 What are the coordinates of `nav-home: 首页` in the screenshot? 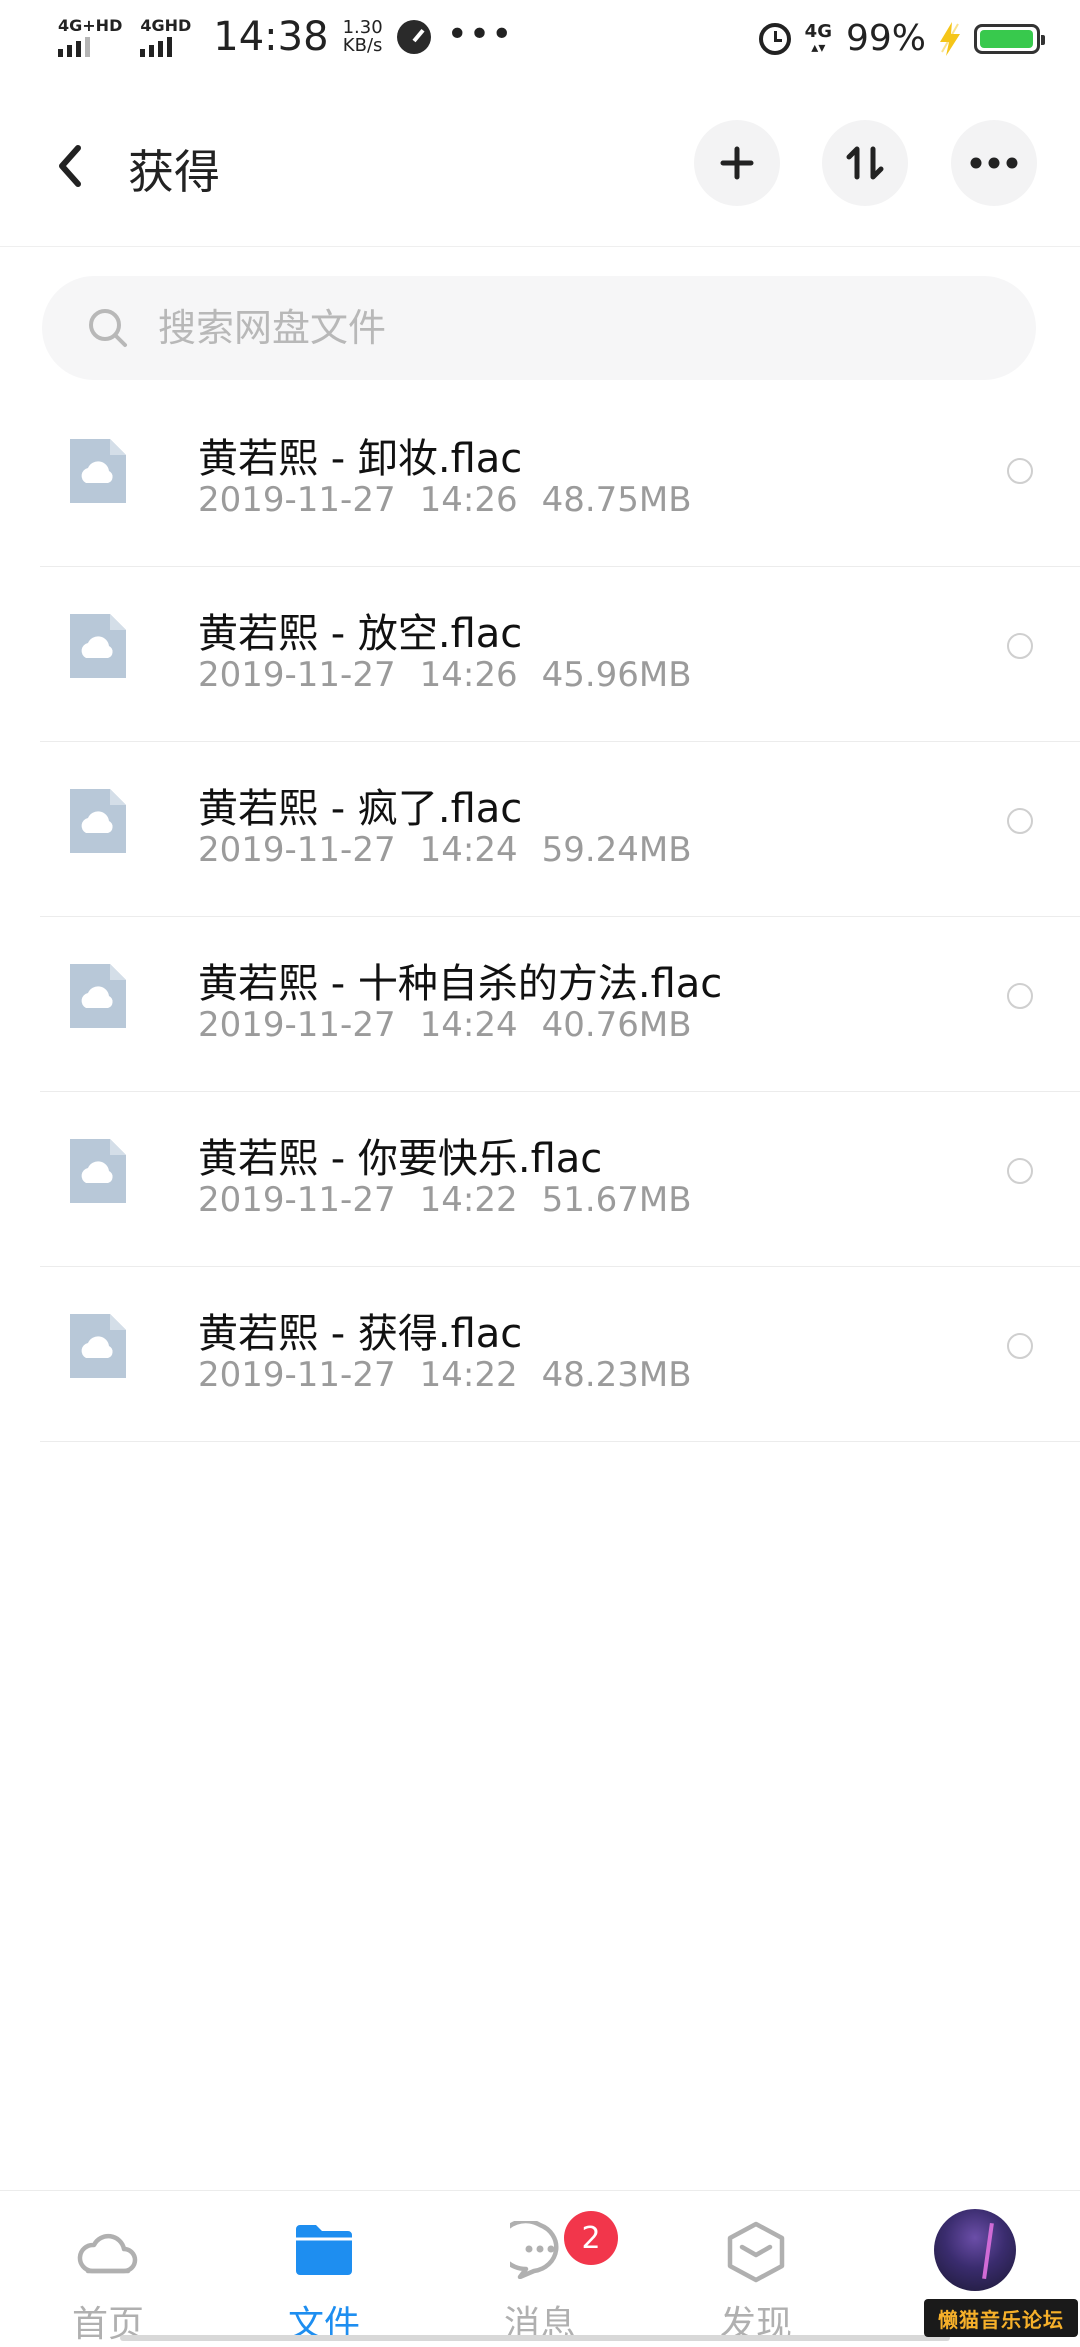 It's located at (108, 2268).